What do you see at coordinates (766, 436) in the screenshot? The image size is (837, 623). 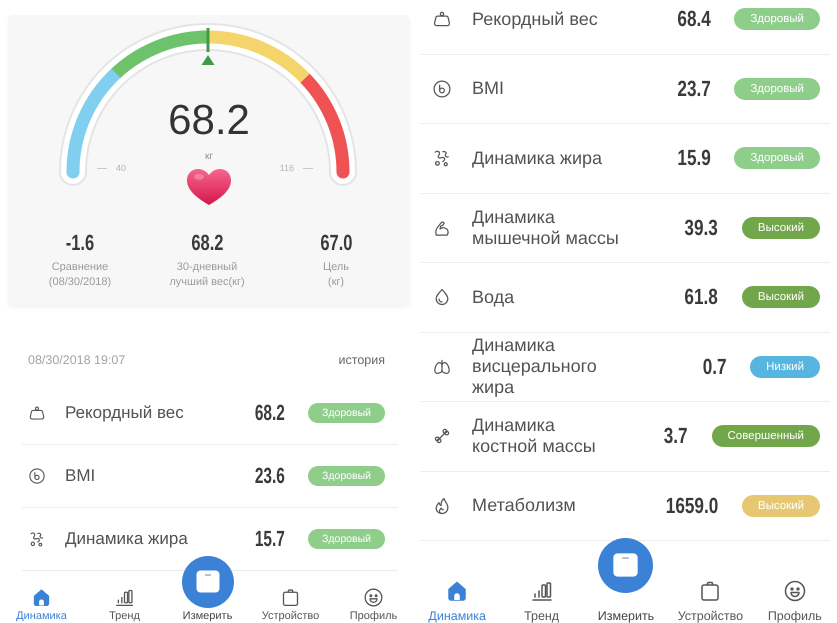 I see `status-badge: Совершенный` at bounding box center [766, 436].